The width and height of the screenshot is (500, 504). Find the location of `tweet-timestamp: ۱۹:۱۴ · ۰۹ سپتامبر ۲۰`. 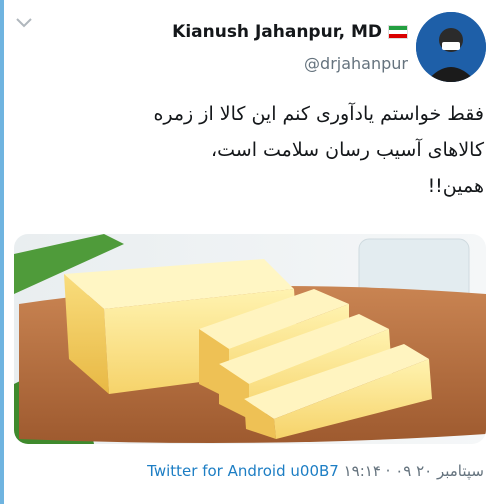

tweet-timestamp: ۱۹:۱۴ · ۰۹ سپتامبر ۲۰ is located at coordinates (414, 471).